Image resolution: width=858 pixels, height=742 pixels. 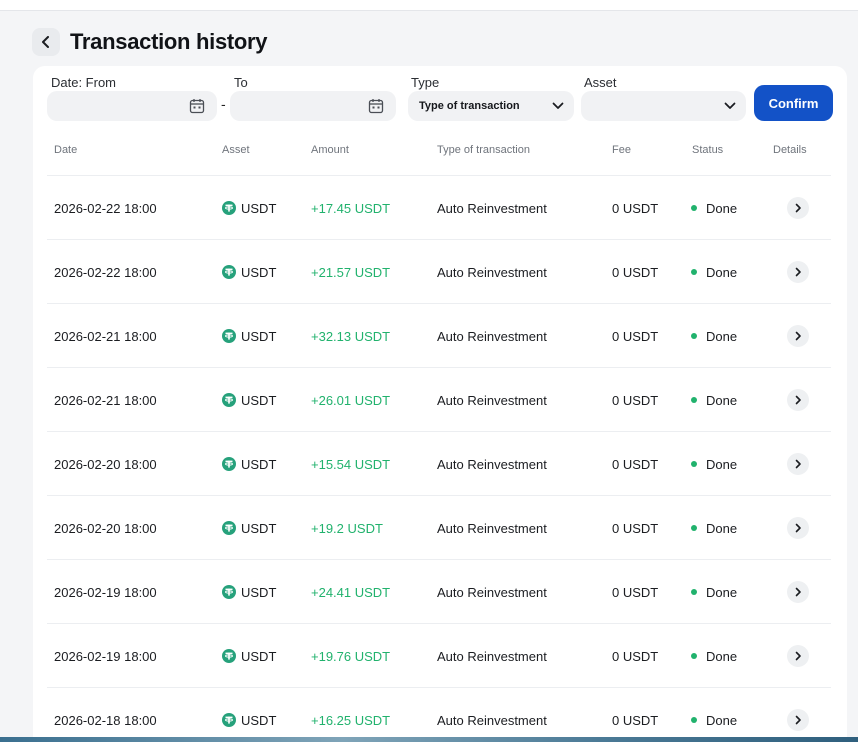 I want to click on asset-label: Asset, so click(x=600, y=82).